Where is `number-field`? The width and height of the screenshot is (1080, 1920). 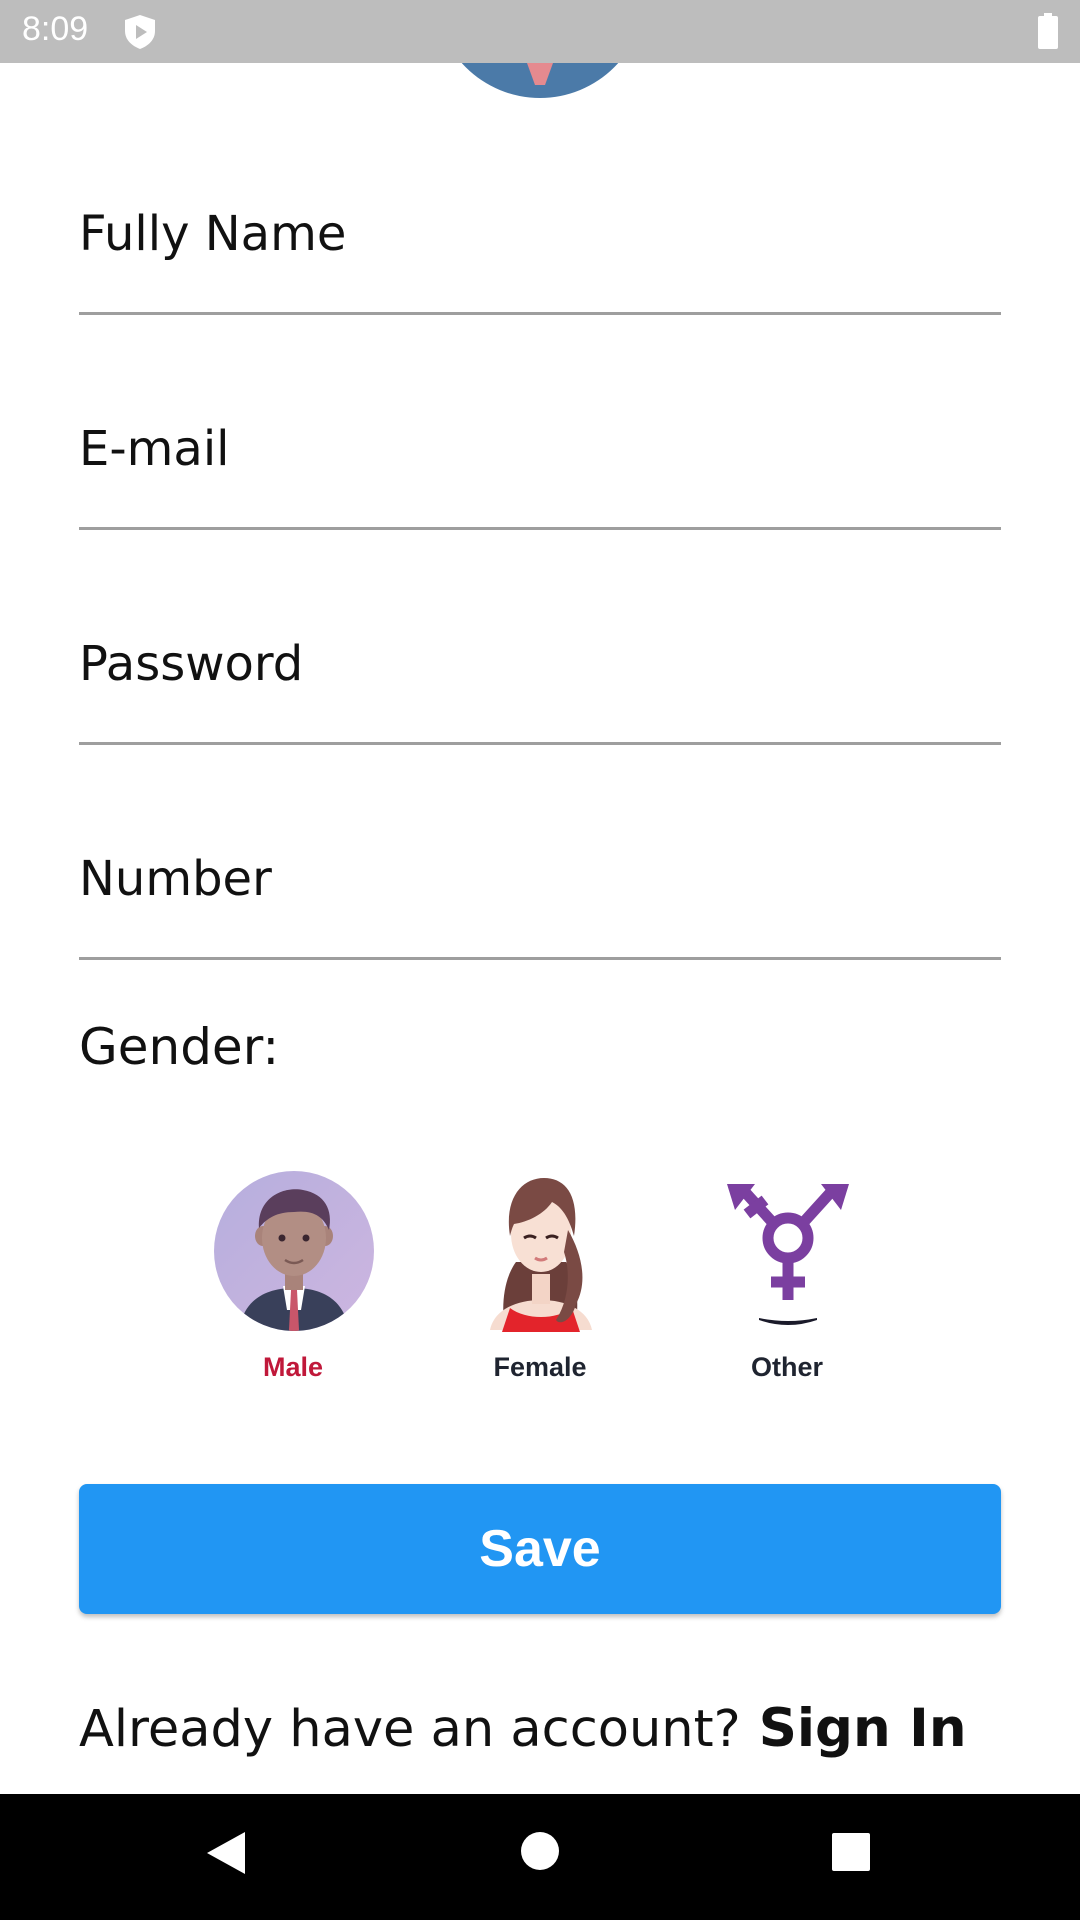
number-field is located at coordinates (540, 900).